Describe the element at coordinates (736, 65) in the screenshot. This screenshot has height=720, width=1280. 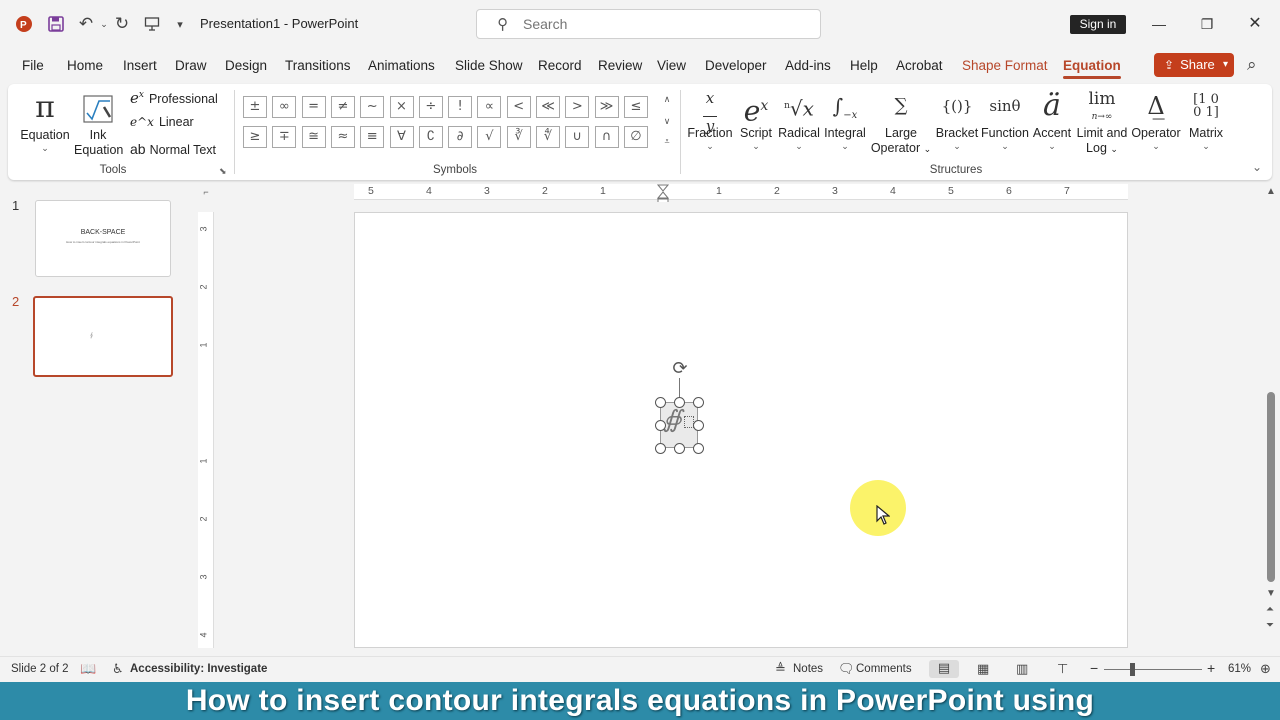
I see `tab-developer: Developer` at that location.